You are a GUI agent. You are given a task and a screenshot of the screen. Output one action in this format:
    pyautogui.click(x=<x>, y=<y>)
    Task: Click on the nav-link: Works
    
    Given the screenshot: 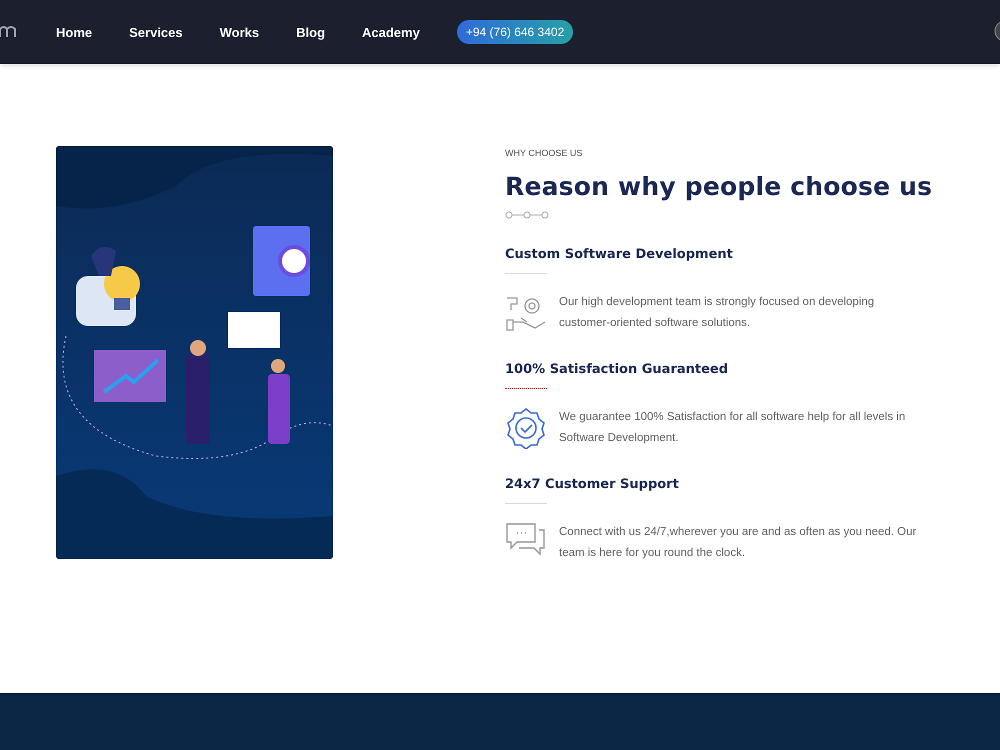 What is the action you would take?
    pyautogui.click(x=240, y=32)
    